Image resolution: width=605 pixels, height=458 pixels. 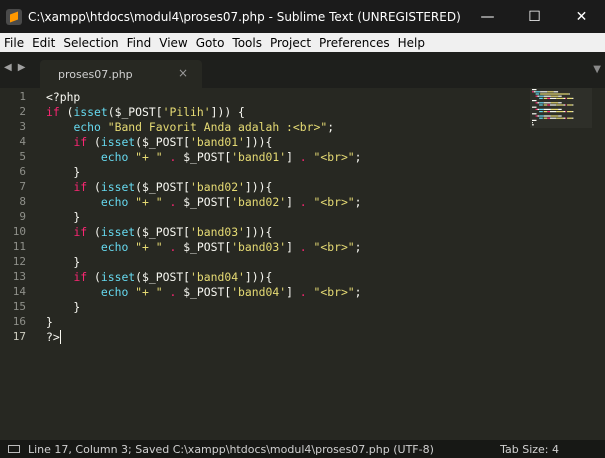 I want to click on line-number: 3, so click(x=22, y=126).